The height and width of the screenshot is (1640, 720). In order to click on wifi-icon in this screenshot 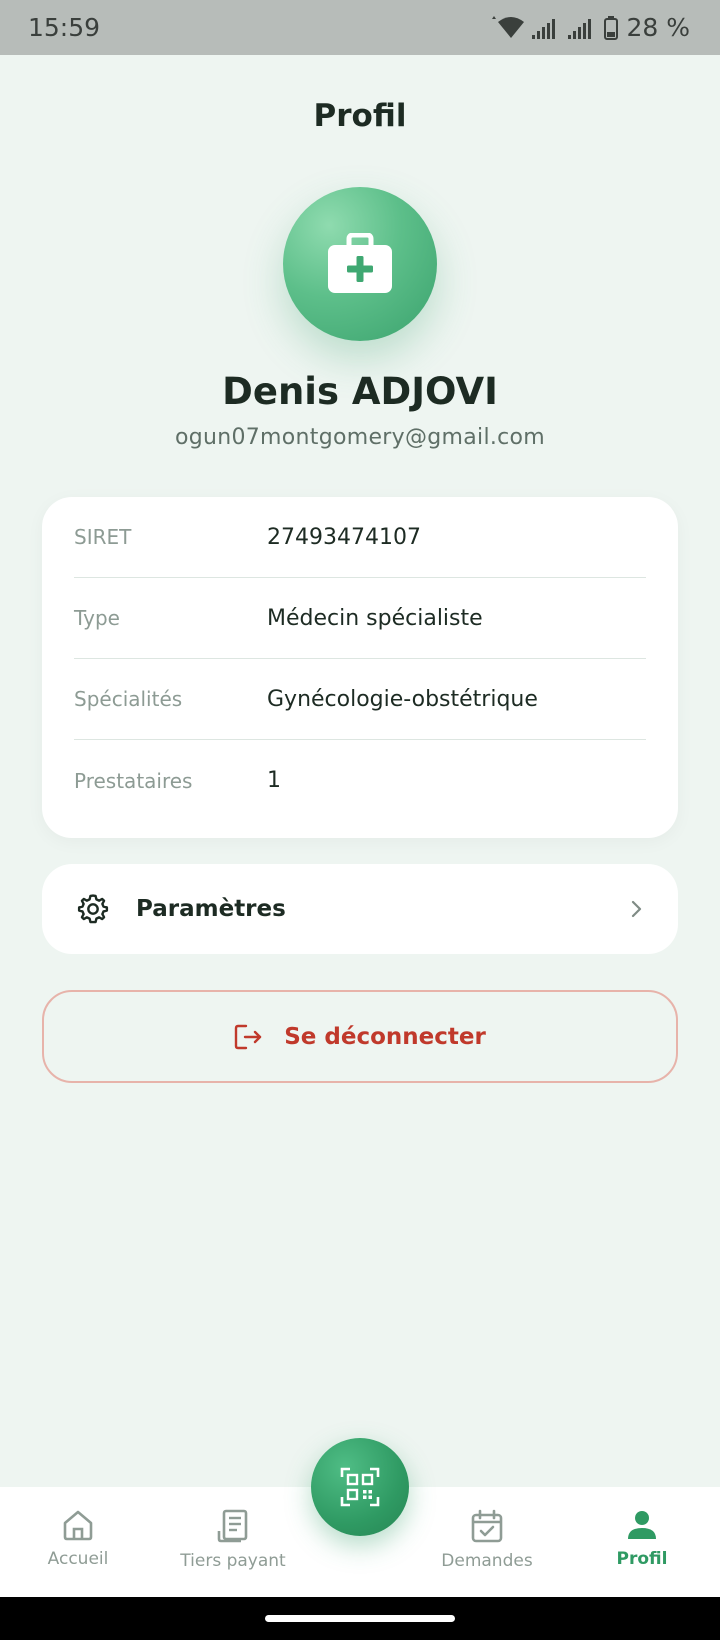, I will do `click(508, 26)`.